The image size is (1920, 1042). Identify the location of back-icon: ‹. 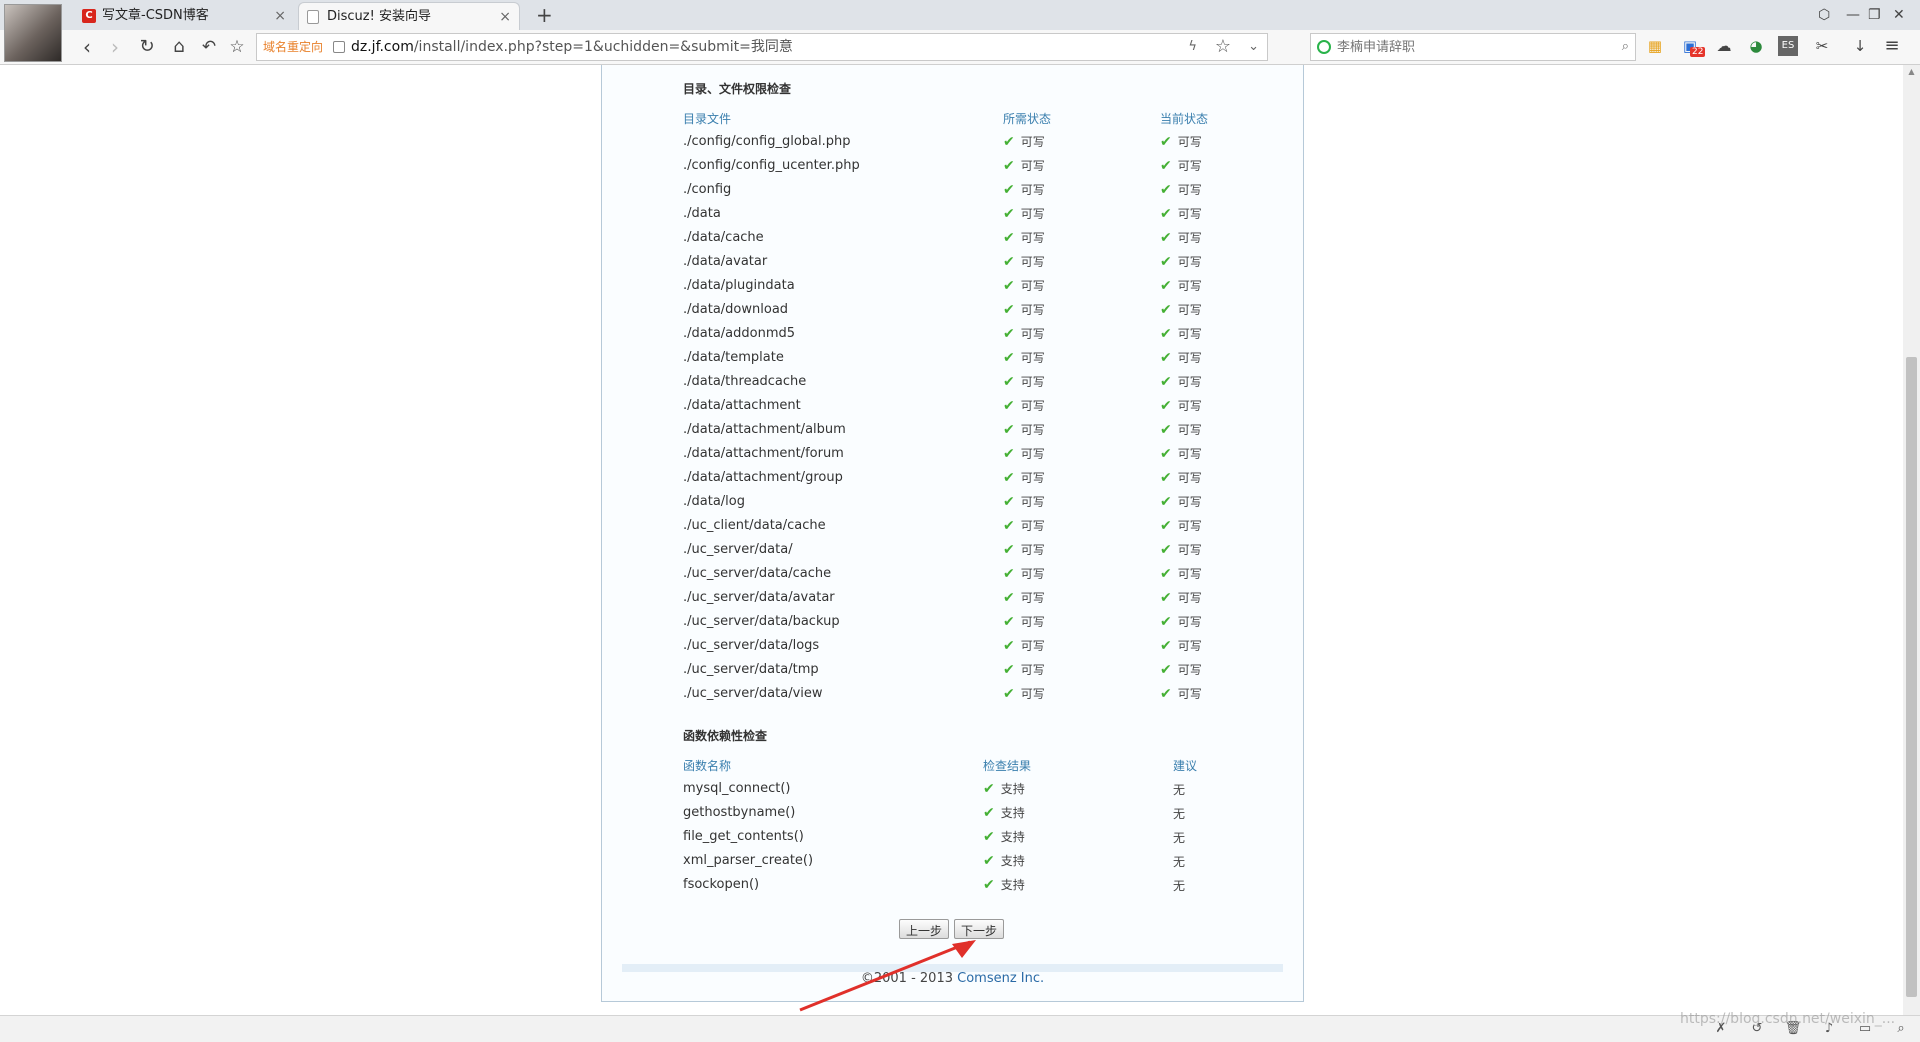
(87, 47).